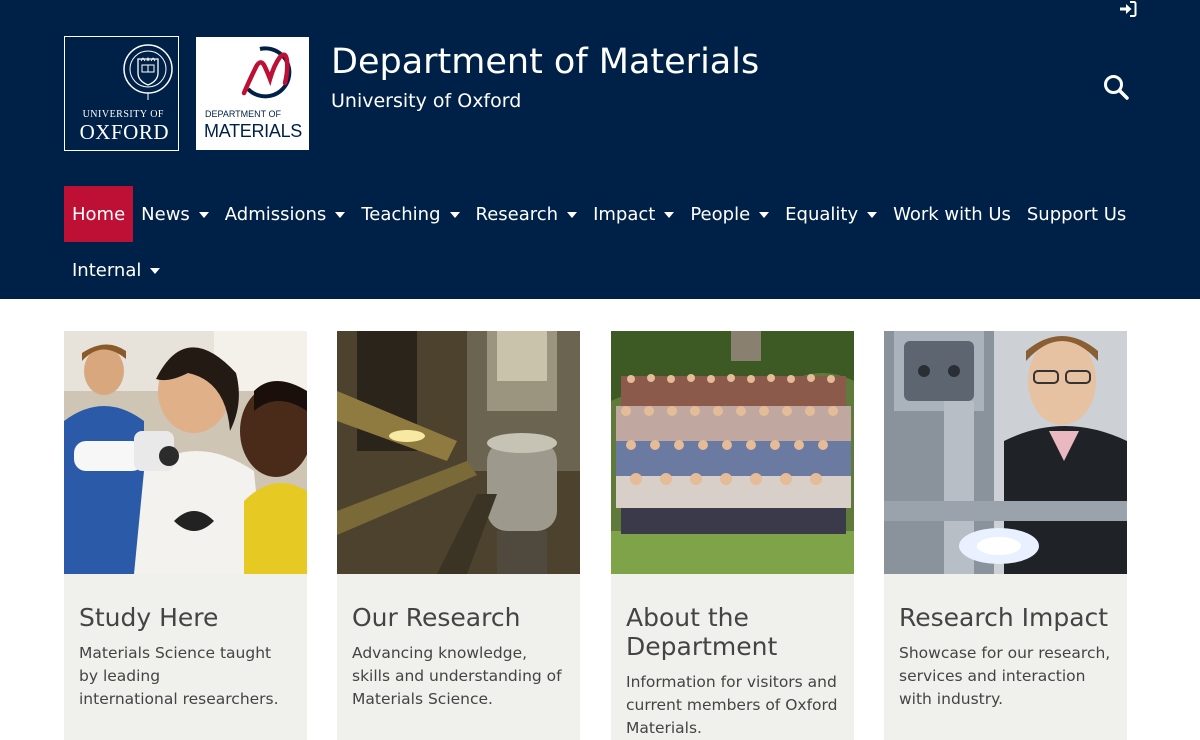  I want to click on oxford-university-logo: UNIVERSITY OF OXFORD, so click(121, 93).